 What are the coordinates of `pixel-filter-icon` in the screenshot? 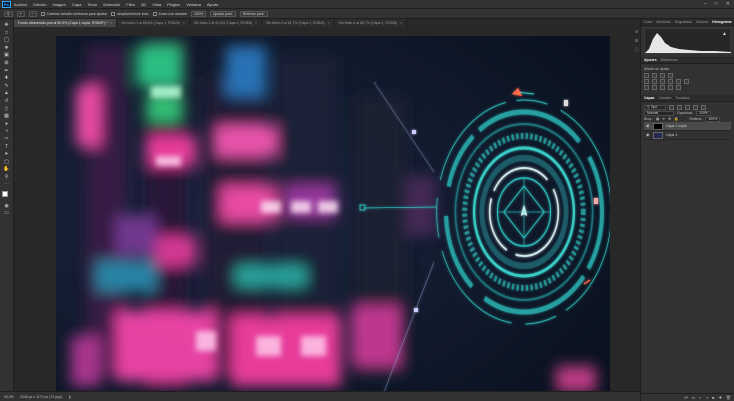 It's located at (671, 107).